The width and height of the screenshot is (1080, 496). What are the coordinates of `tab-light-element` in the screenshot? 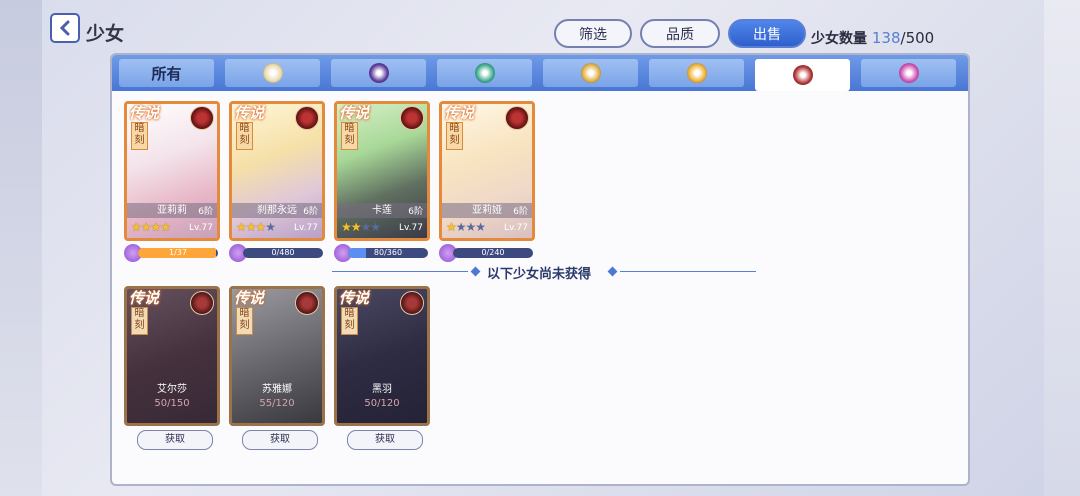 It's located at (272, 73).